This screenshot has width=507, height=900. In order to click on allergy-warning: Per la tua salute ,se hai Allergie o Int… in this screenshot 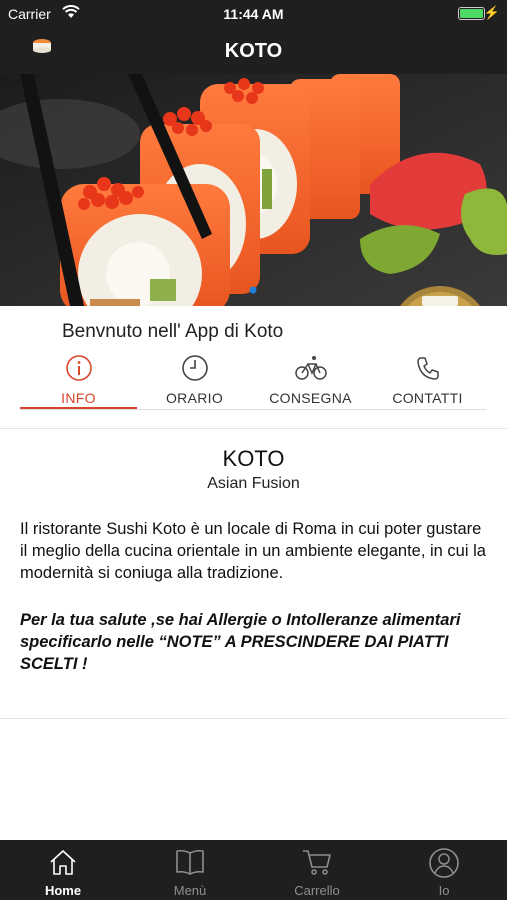, I will do `click(240, 642)`.